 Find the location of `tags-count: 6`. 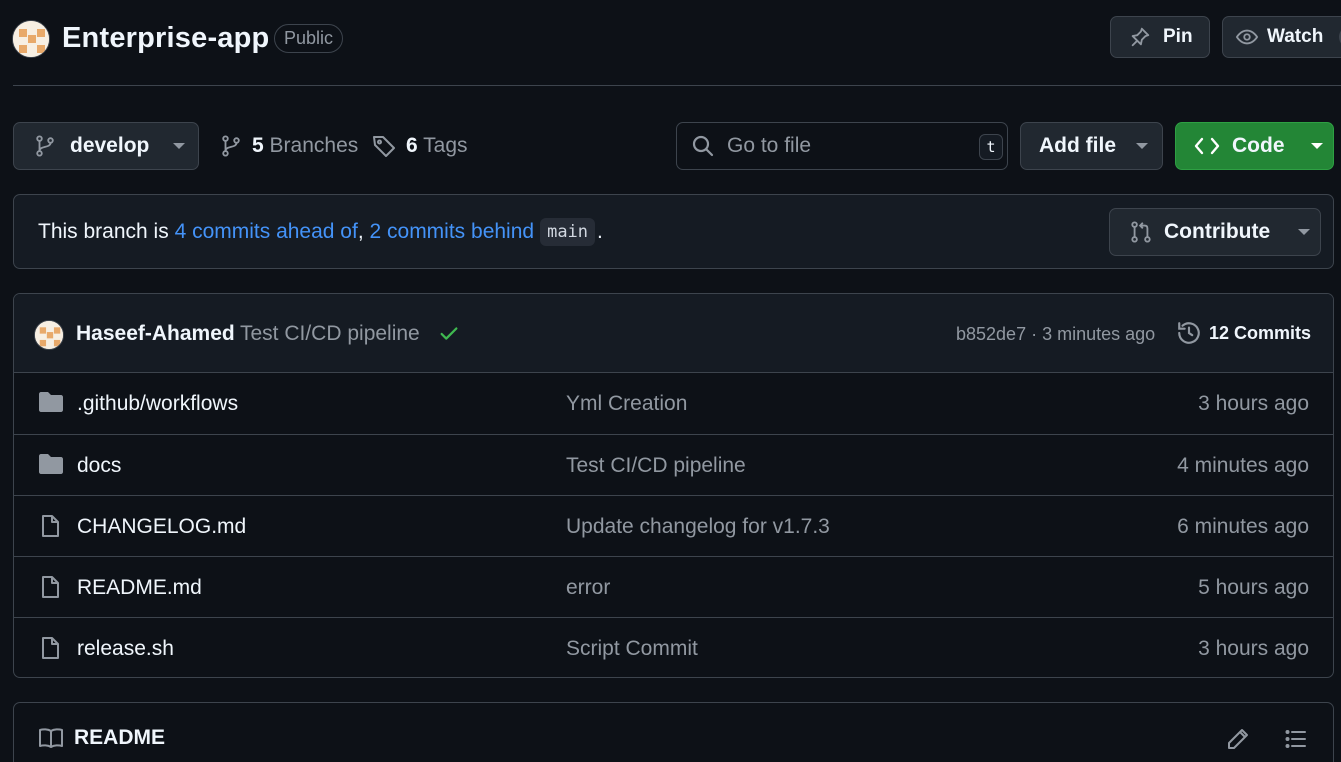

tags-count: 6 is located at coordinates (412, 145).